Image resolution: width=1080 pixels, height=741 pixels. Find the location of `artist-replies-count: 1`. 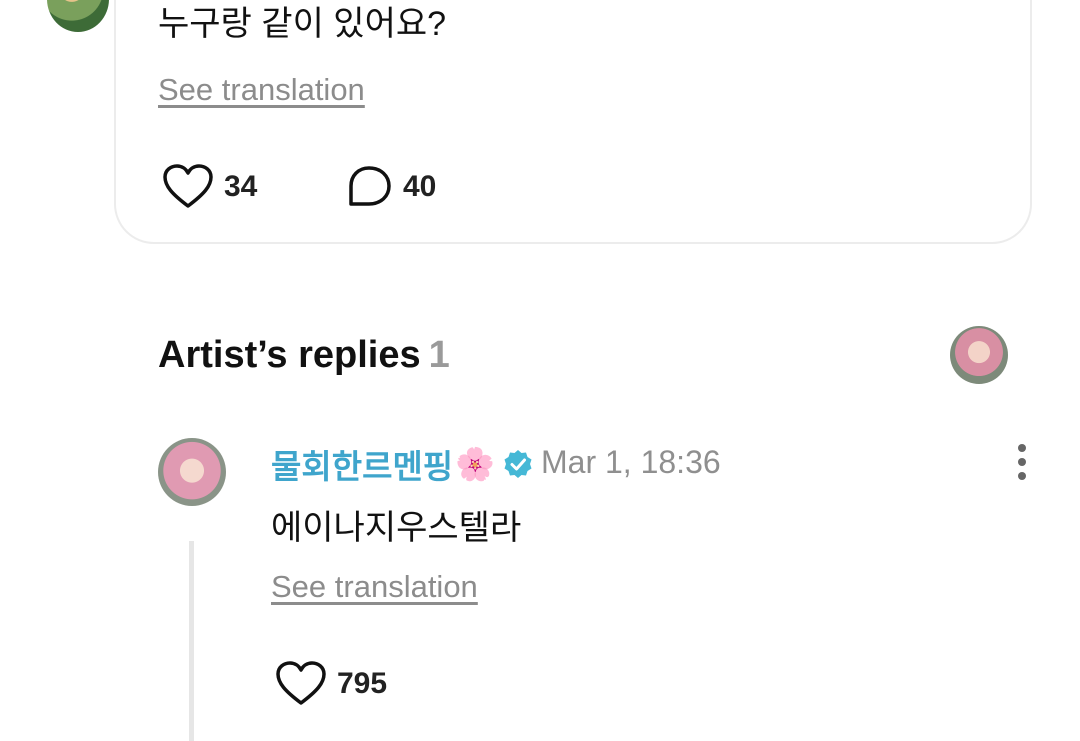

artist-replies-count: 1 is located at coordinates (439, 355).